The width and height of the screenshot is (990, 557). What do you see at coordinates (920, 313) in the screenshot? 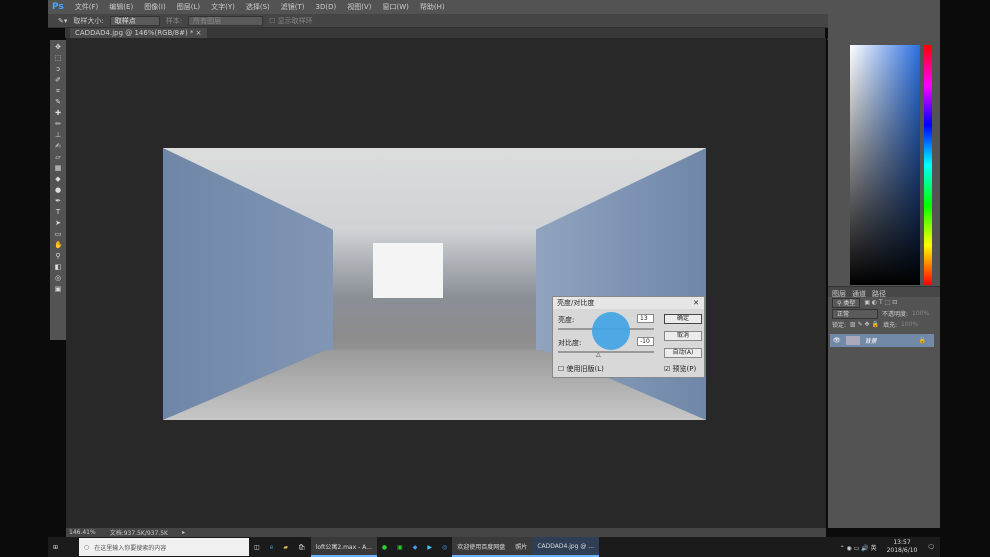
I see `opacity-input: 100%` at bounding box center [920, 313].